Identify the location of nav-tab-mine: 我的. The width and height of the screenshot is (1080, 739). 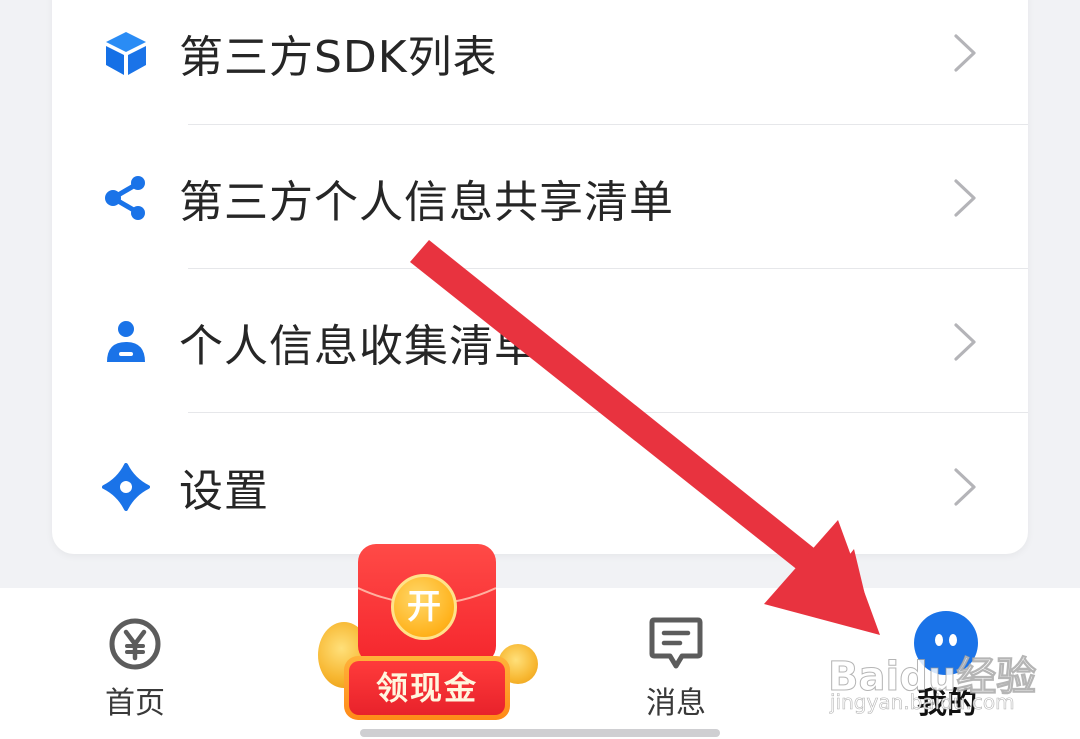
(947, 671).